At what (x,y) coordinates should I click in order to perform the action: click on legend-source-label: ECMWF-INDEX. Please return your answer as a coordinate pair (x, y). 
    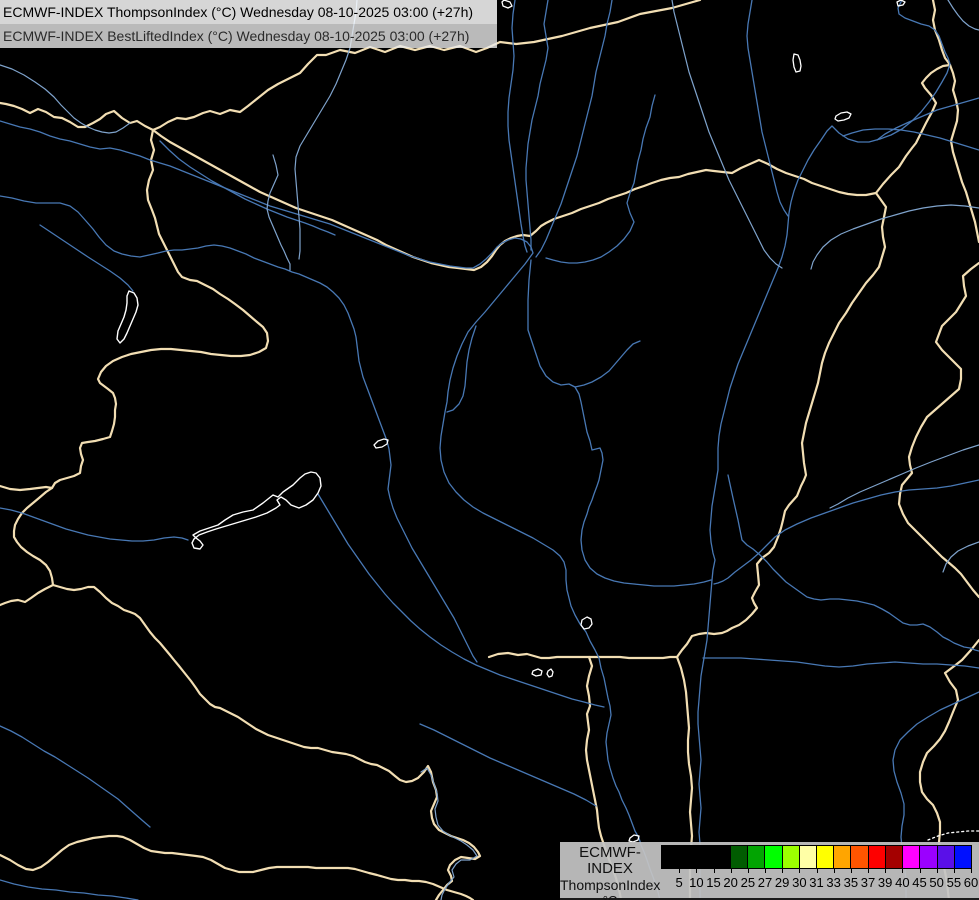
    Looking at the image, I should click on (610, 860).